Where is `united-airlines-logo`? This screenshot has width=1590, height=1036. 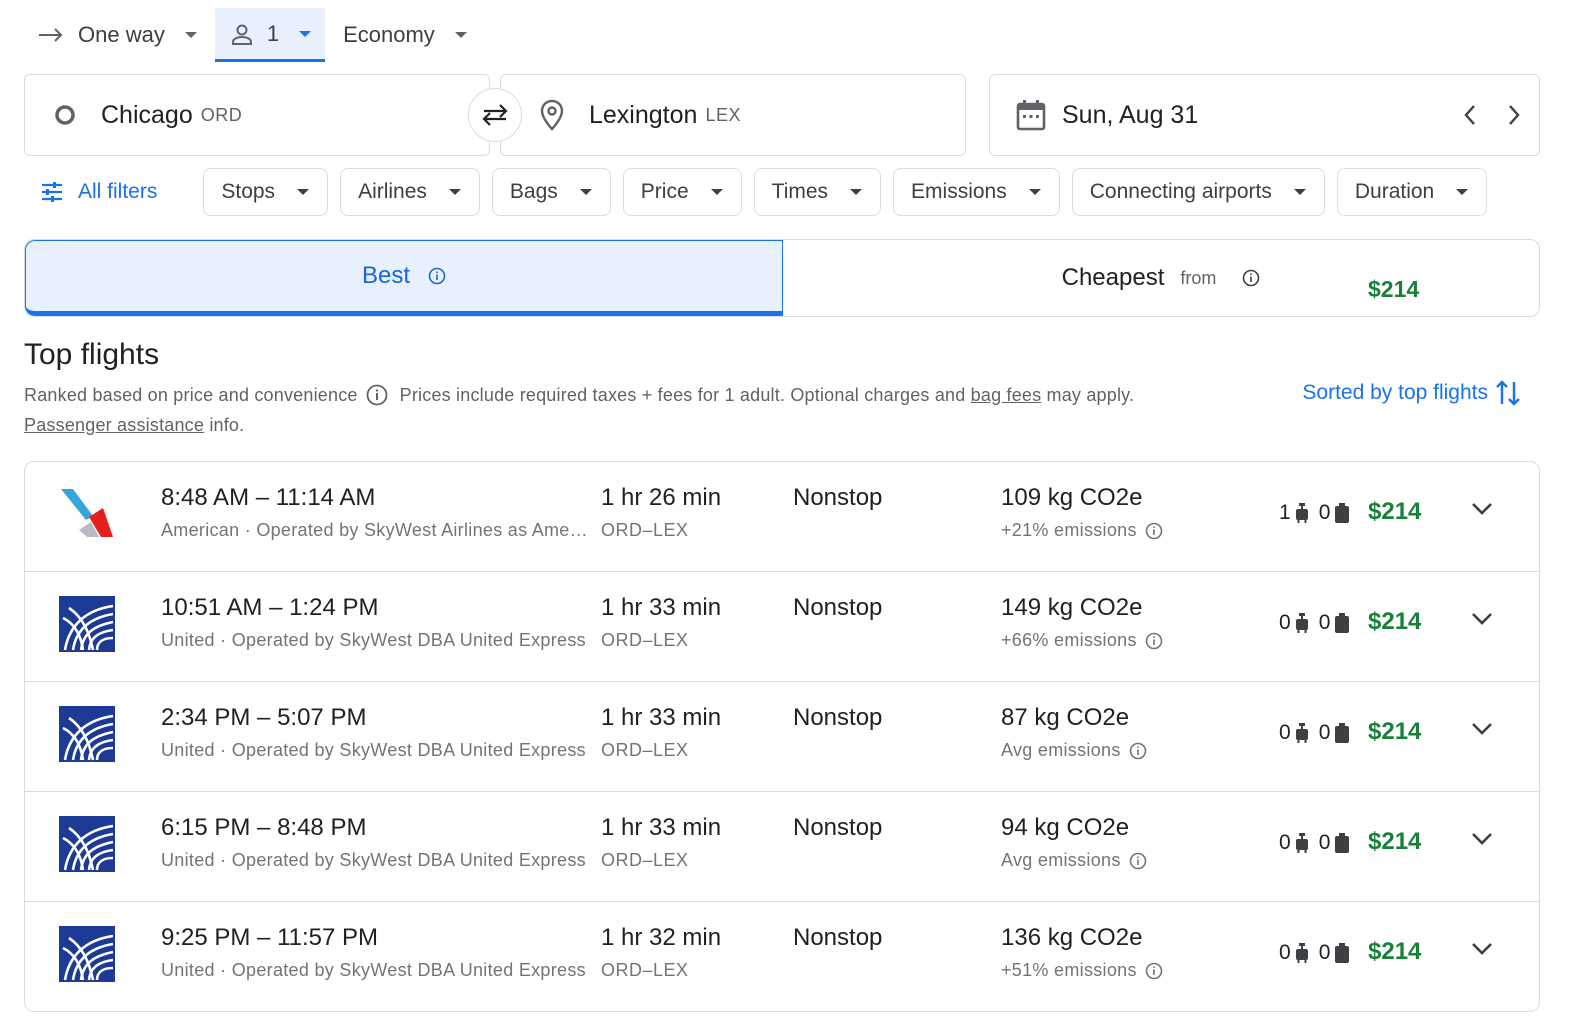
united-airlines-logo is located at coordinates (87, 734).